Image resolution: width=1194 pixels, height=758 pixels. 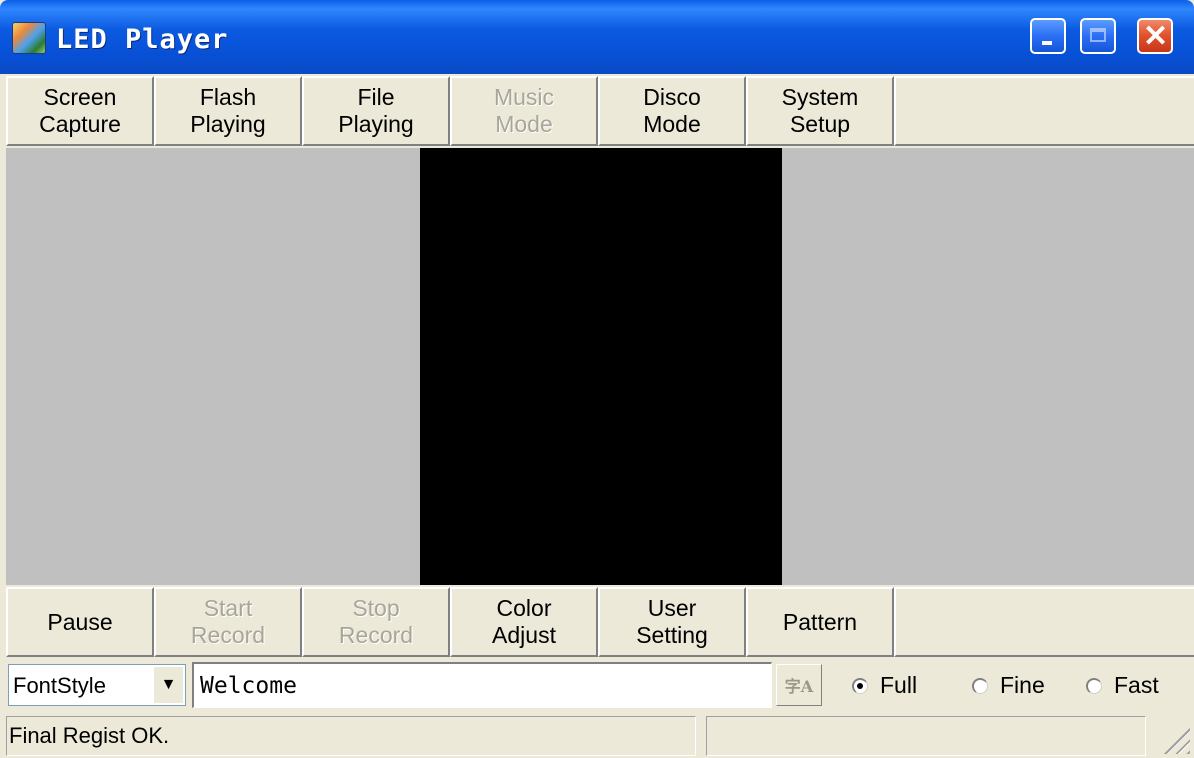 I want to click on status-message: Final Regist OK., so click(x=351, y=736).